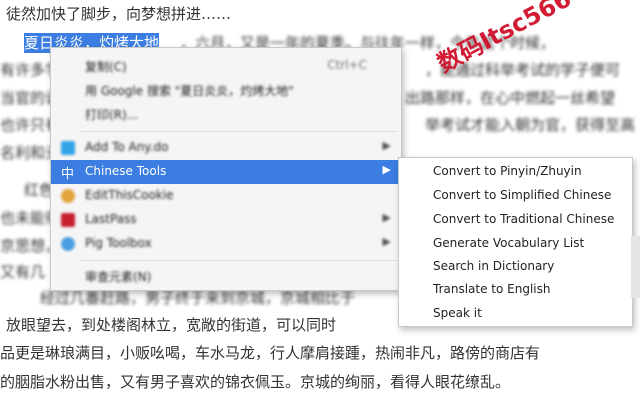 The width and height of the screenshot is (640, 400). What do you see at coordinates (510, 98) in the screenshot?
I see `article-line: 出路那样，在心中燃起一丝希望` at bounding box center [510, 98].